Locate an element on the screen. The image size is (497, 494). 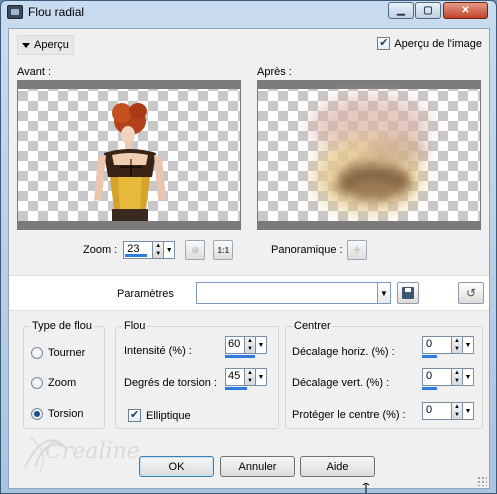
vert-offset-spinner: 0 ▲ ▼ ▼ is located at coordinates (448, 377).